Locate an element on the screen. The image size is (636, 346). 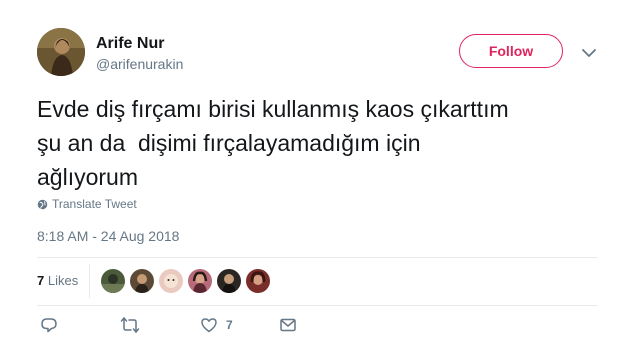
stats-separator is located at coordinates (89, 281).